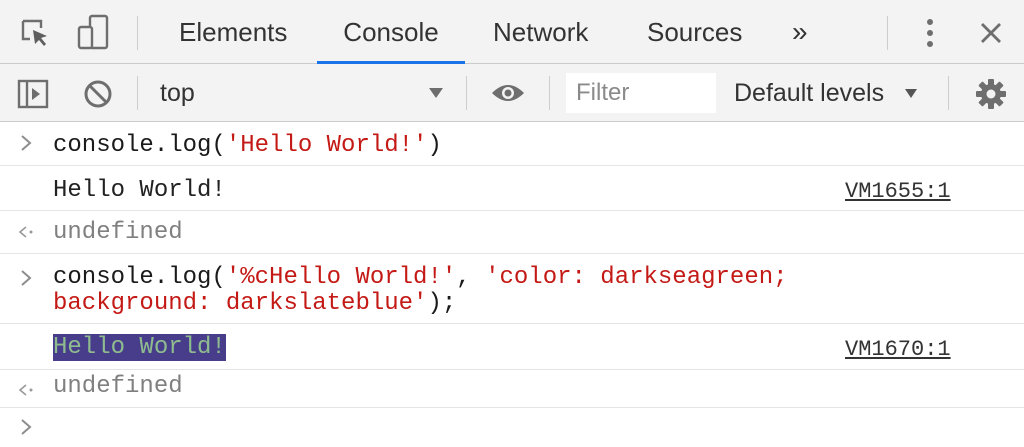 The width and height of the screenshot is (1024, 447). Describe the element at coordinates (442, 303) in the screenshot. I see `code-end: );` at that location.